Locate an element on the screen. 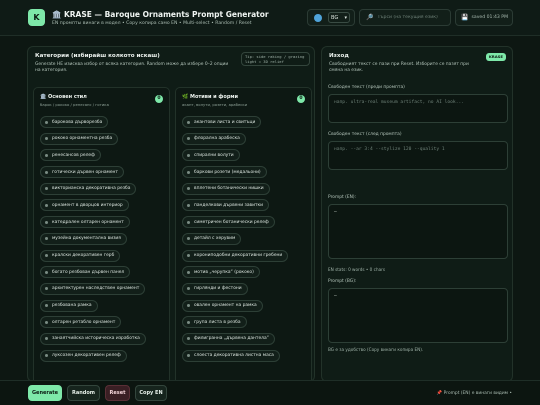 This screenshot has width=540, height=405. option-label: занаятчийска историческа изработка is located at coordinates (96, 339).